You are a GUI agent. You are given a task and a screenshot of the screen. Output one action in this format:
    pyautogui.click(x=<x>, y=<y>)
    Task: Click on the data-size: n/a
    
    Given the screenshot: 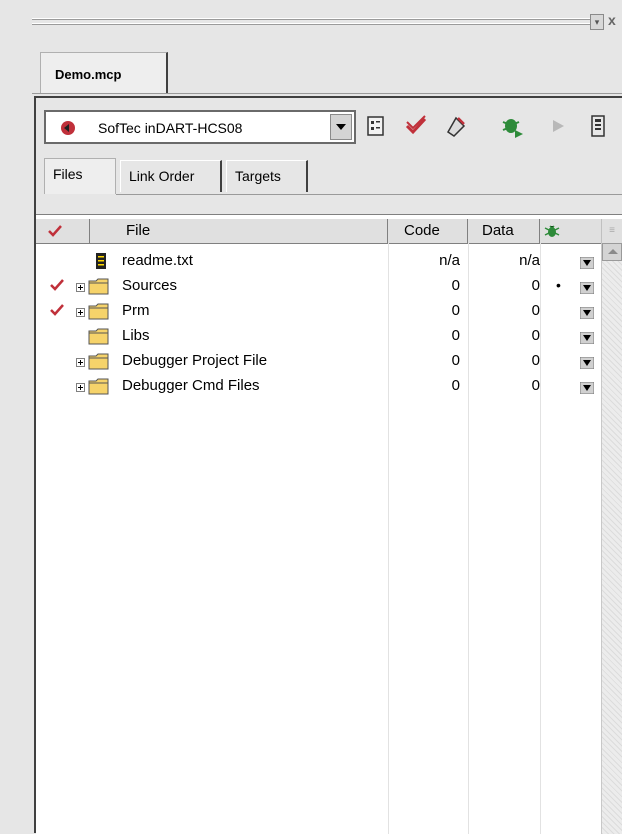 What is the action you would take?
    pyautogui.click(x=529, y=260)
    